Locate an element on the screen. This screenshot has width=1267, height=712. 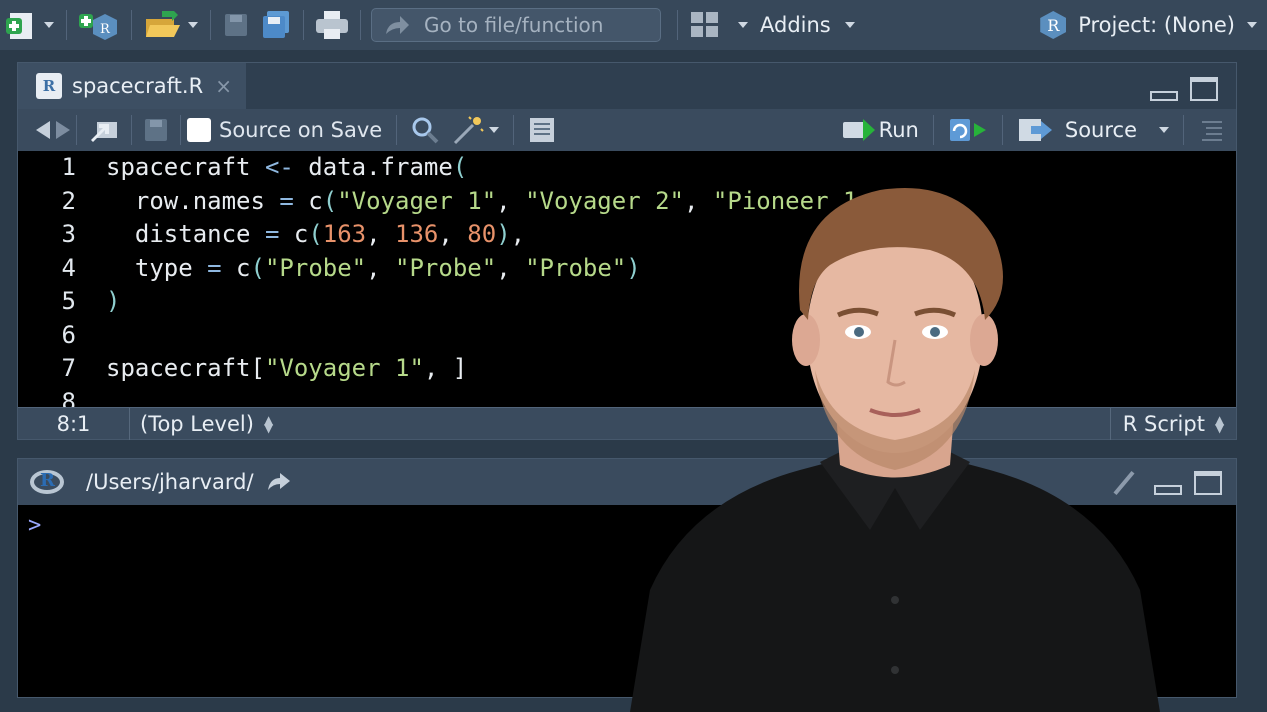
line-number: 8 is located at coordinates (68, 397).